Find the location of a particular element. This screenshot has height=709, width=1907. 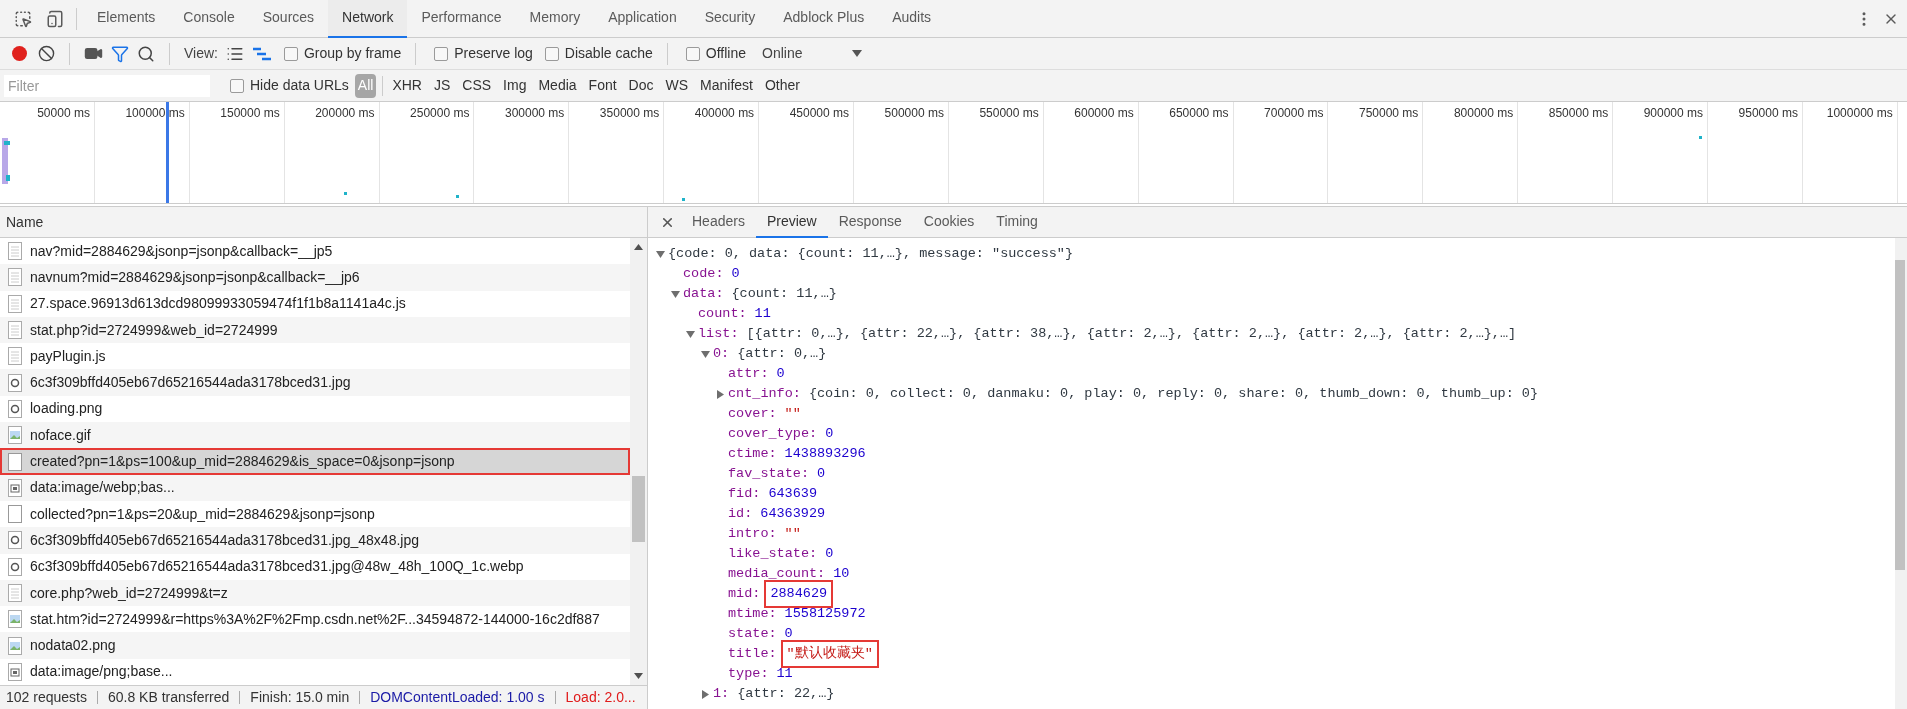

request-name: loading.png is located at coordinates (66, 409).